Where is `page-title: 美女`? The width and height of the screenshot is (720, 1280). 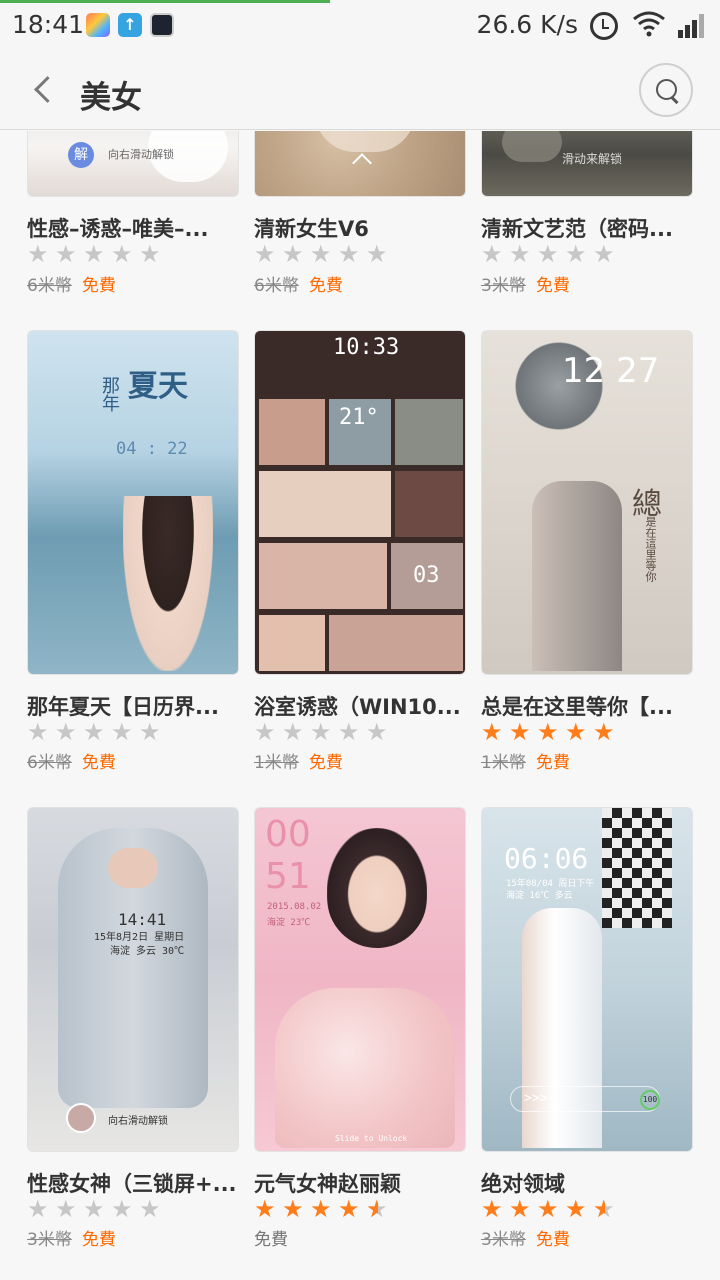
page-title: 美女 is located at coordinates (111, 98).